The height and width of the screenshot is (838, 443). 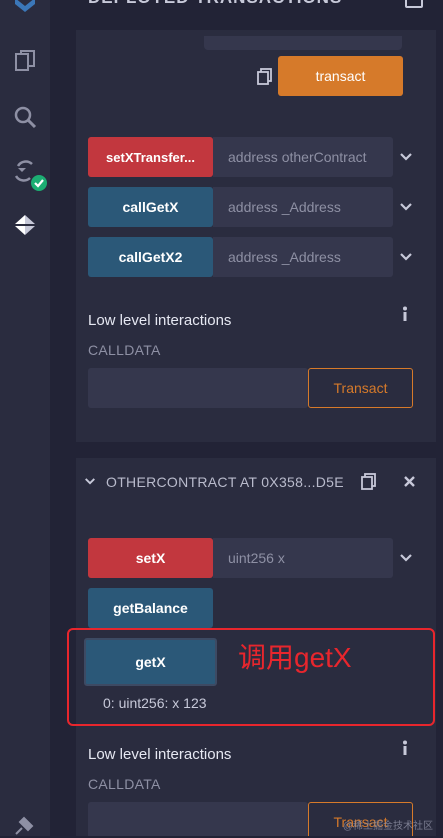 What do you see at coordinates (295, 657) in the screenshot?
I see `annotation-label: 调用getX` at bounding box center [295, 657].